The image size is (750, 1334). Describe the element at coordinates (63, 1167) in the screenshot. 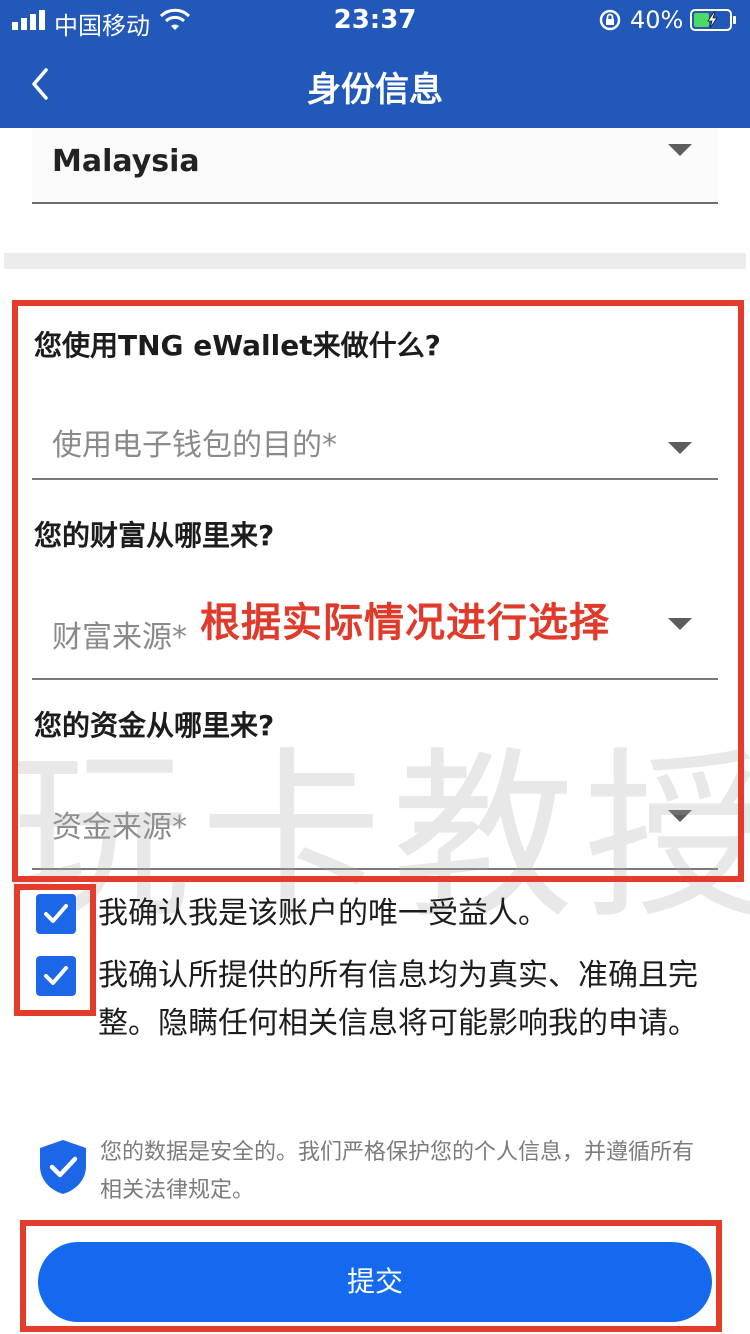

I see `shield-check-icon` at that location.